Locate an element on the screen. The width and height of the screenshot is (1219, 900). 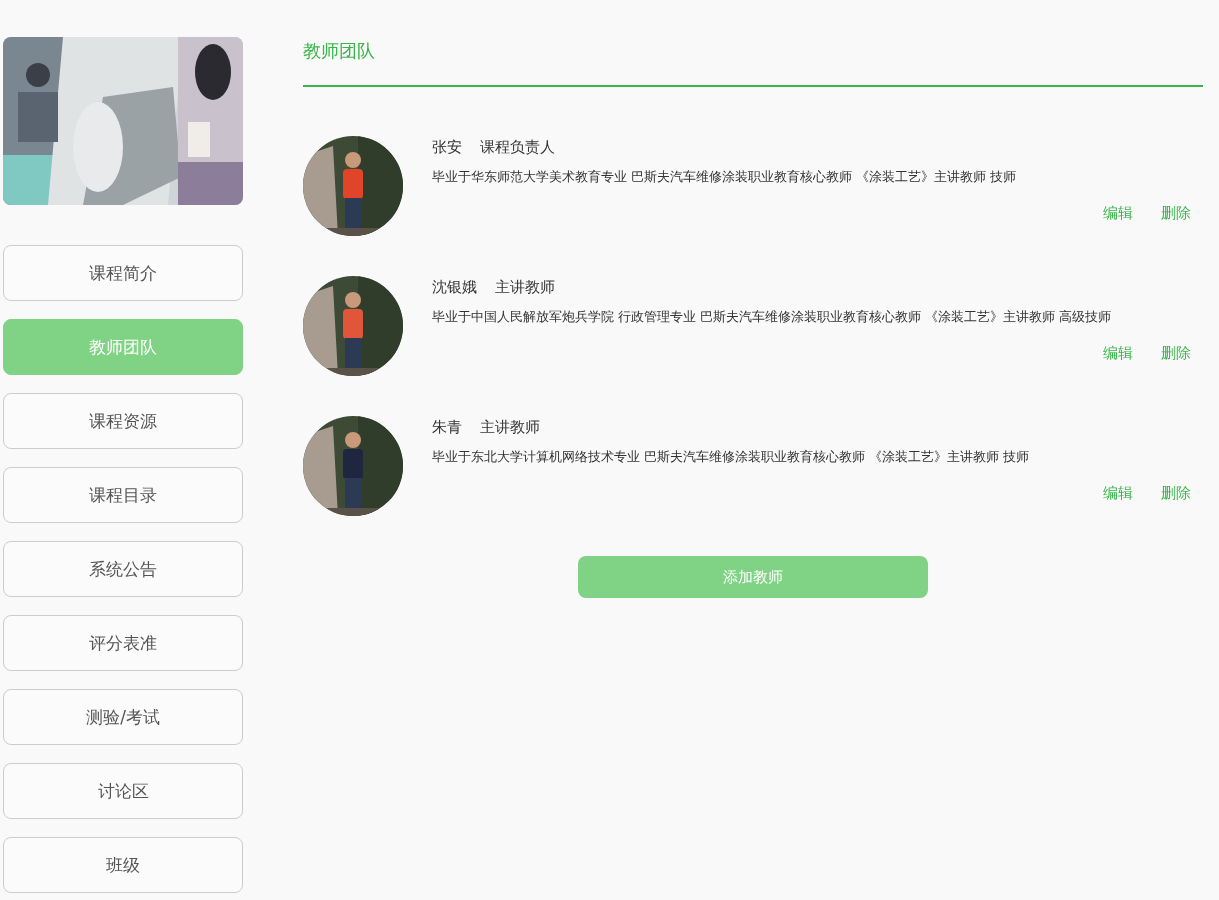
nav-item: 班级 is located at coordinates (123, 865).